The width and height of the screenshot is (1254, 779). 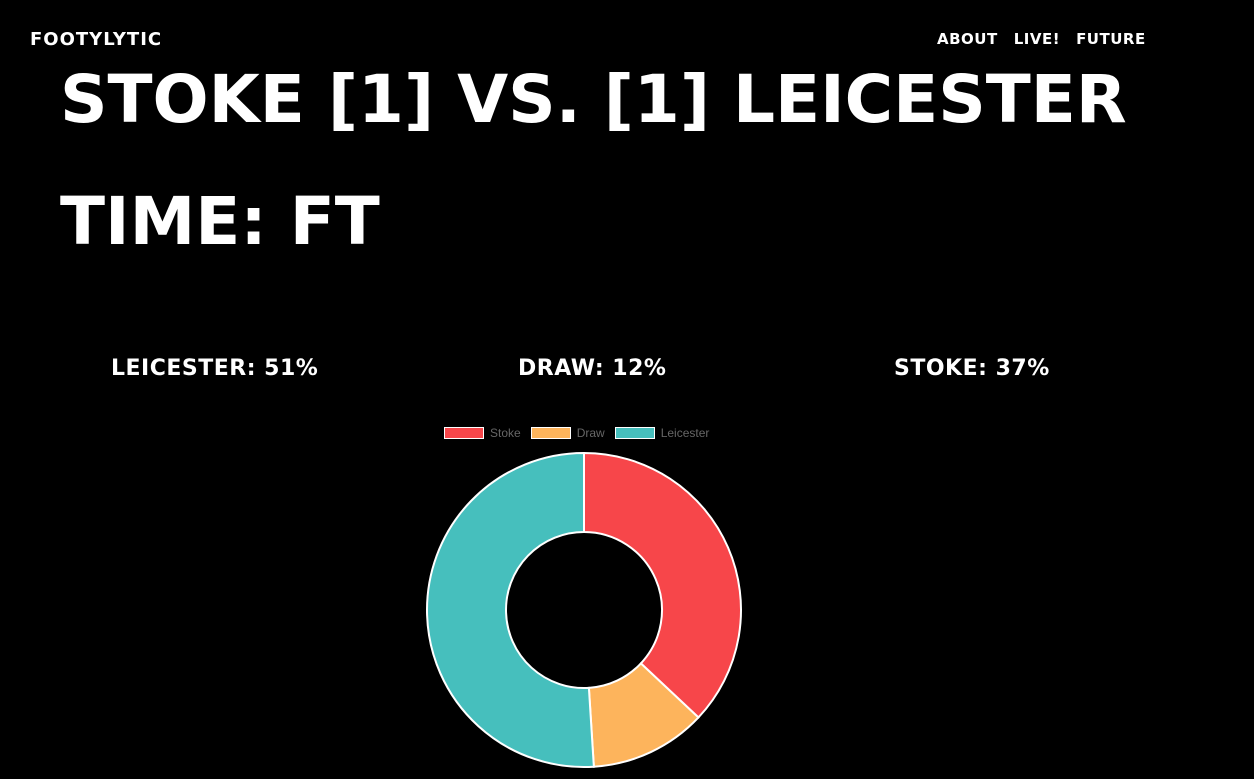 I want to click on slice-leicester, so click(x=510, y=609).